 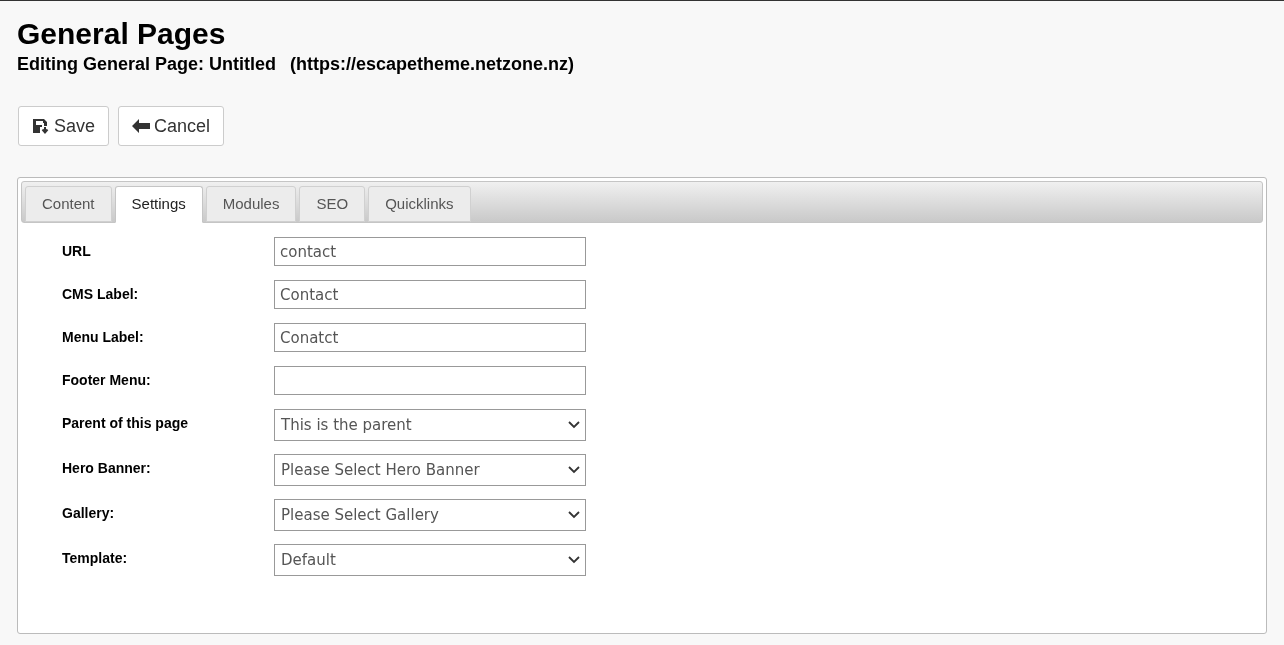 I want to click on tab: Modules, so click(x=251, y=204).